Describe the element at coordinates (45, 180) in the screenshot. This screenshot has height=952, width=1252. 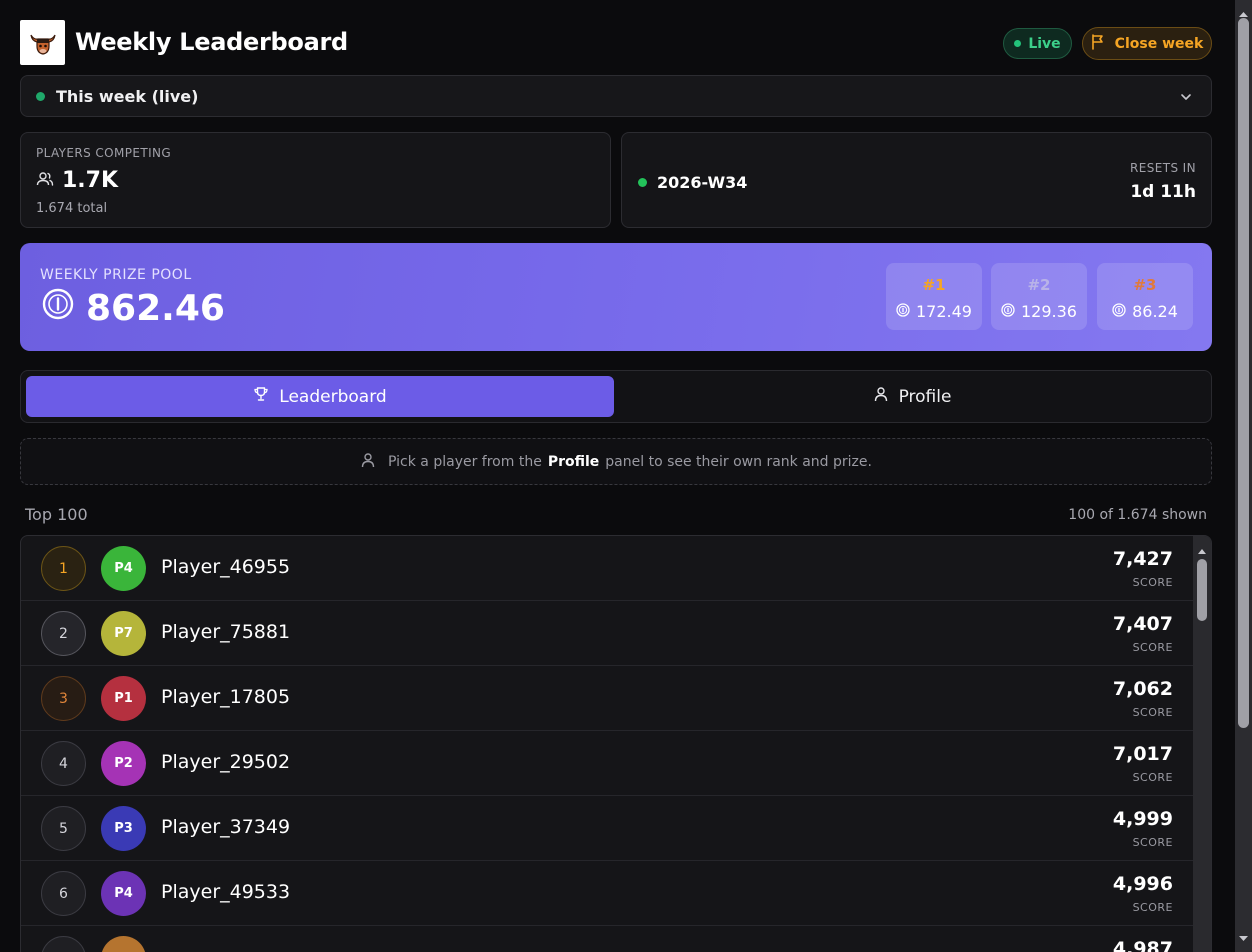
I see `users-icon` at that location.